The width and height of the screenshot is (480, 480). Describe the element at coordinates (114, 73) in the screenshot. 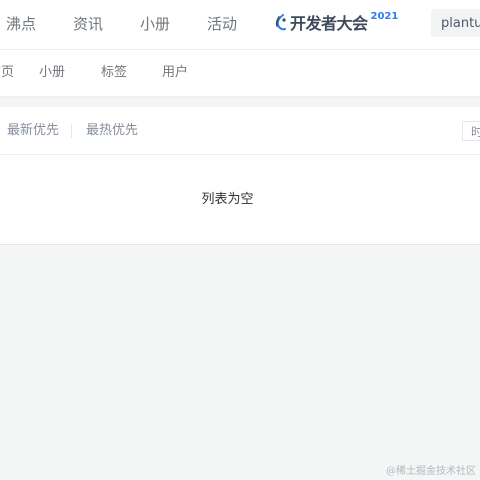

I see `subnav-item-tags: 标签` at that location.